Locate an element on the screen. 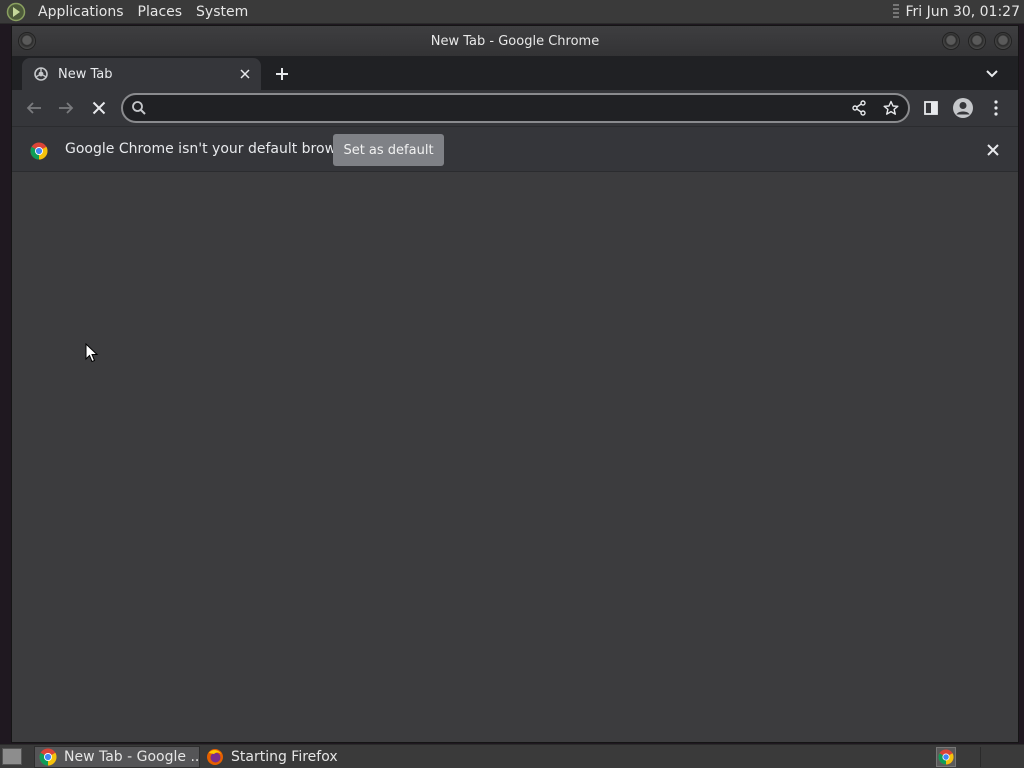 The height and width of the screenshot is (768, 1024). chrome-favicon-icon is located at coordinates (41, 74).